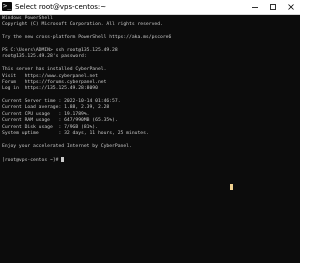 This screenshot has width=320, height=263. Describe the element at coordinates (7, 6) in the screenshot. I see `terminal-icon: >_` at that location.